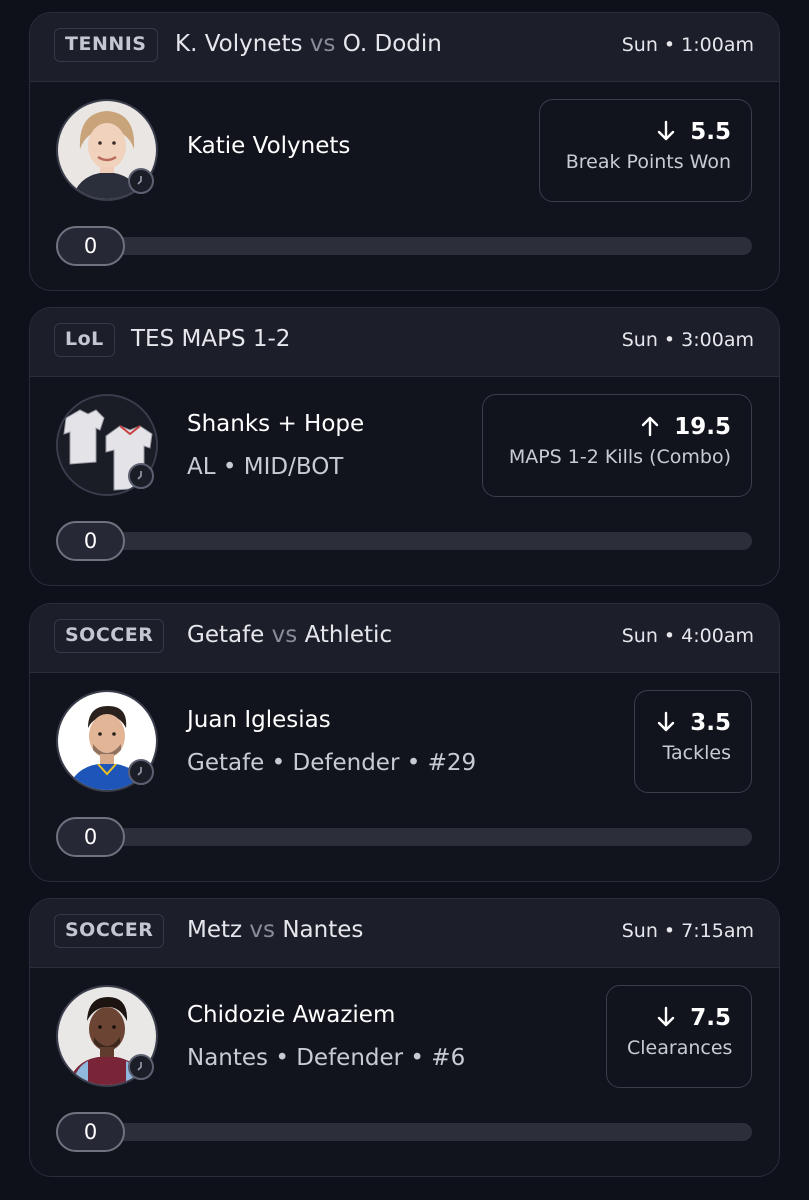 This screenshot has width=809, height=1200. What do you see at coordinates (617, 427) in the screenshot?
I see `line-value: 19.5` at bounding box center [617, 427].